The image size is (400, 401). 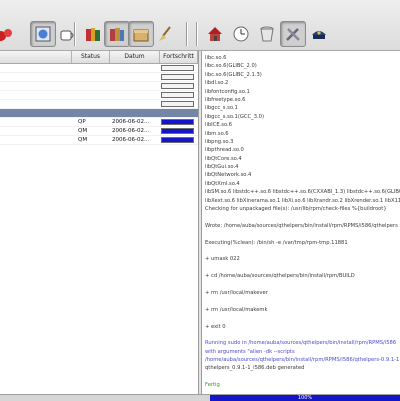 I want to click on log-line: Fertig, so click(x=212, y=385).